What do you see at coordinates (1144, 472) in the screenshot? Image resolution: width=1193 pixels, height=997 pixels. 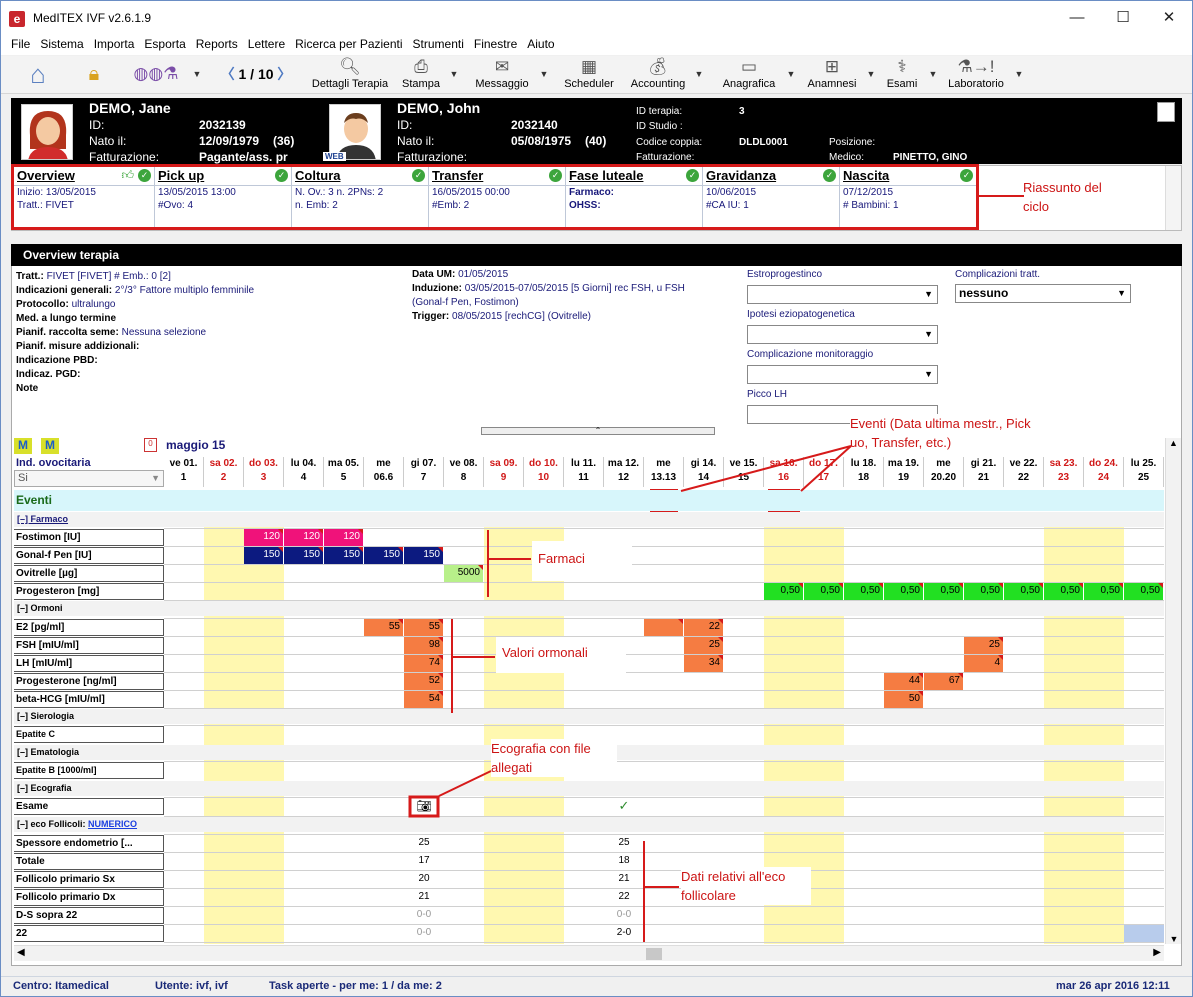 I see `day-header: lu 25. 25` at bounding box center [1144, 472].